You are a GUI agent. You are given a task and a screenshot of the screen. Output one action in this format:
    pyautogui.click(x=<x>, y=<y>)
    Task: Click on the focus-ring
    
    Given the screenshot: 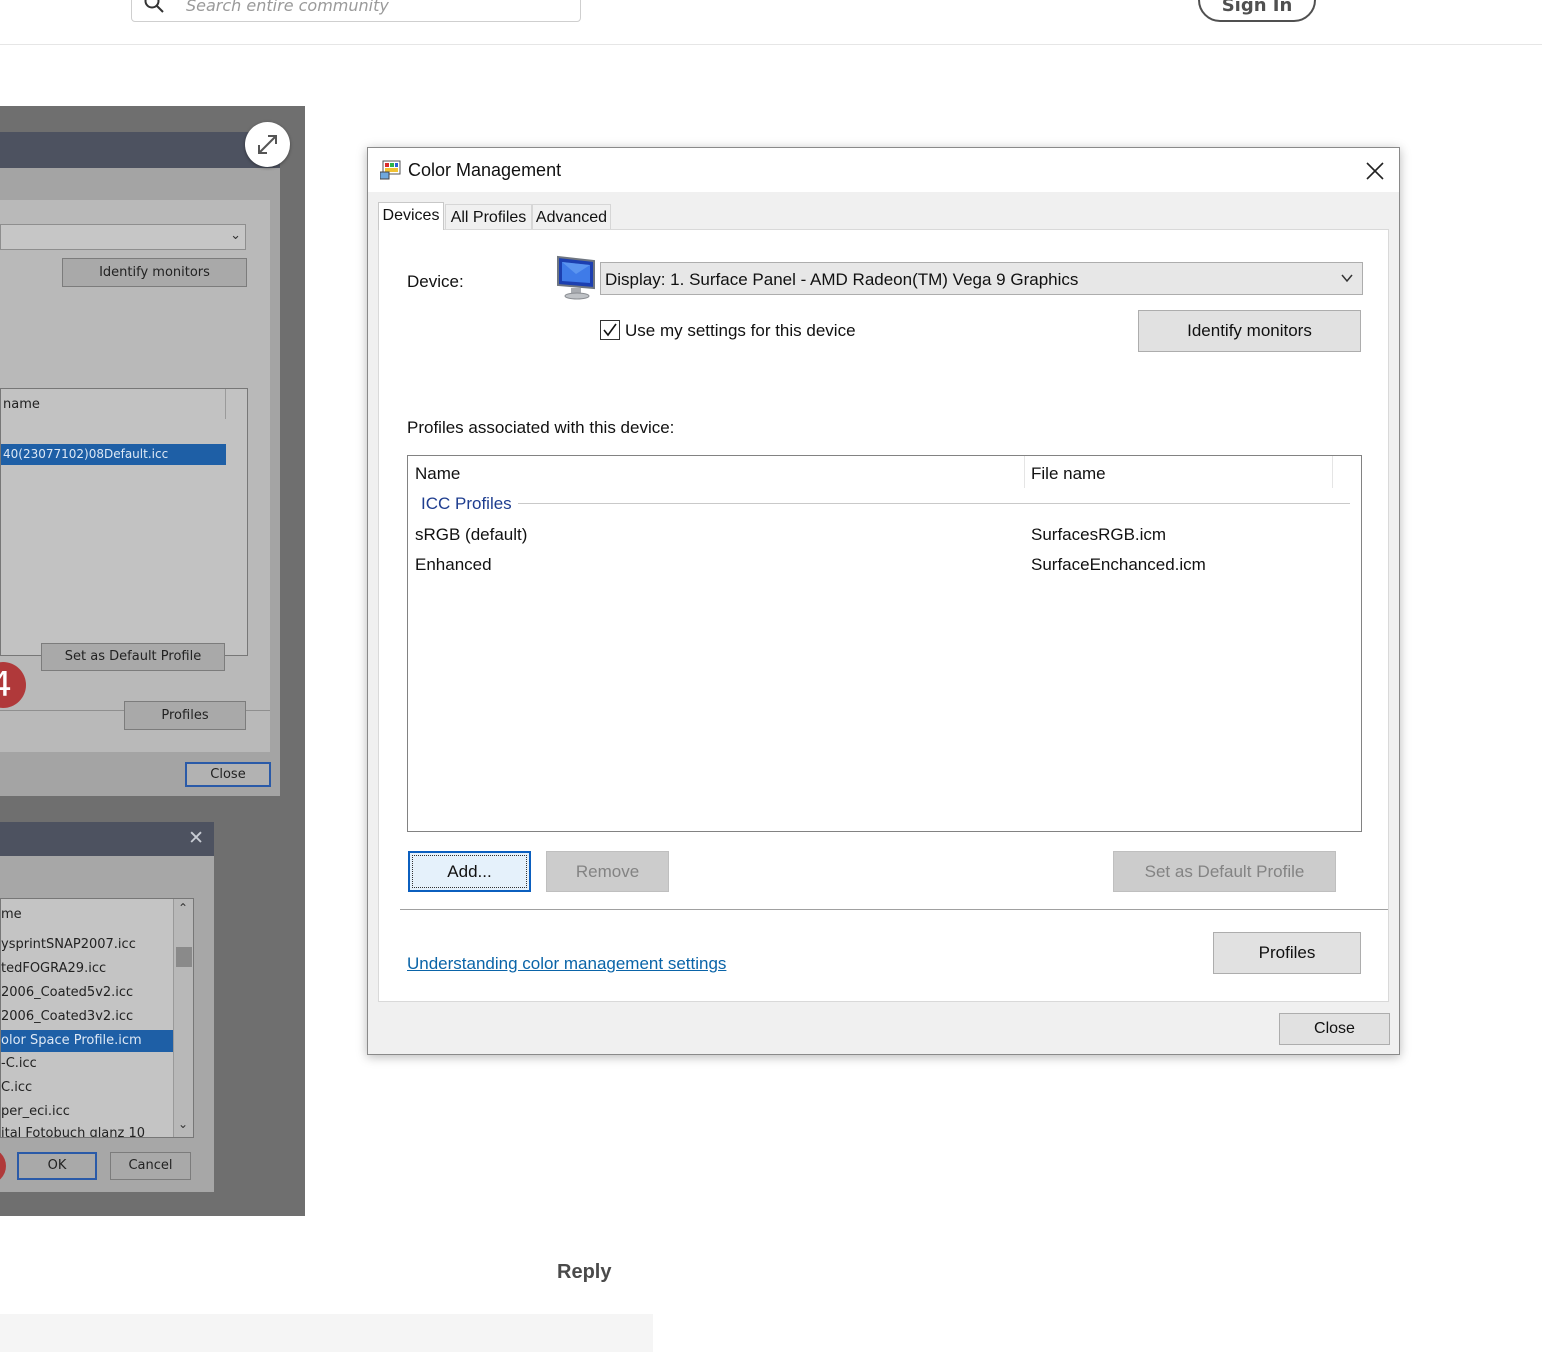 What is the action you would take?
    pyautogui.click(x=469, y=871)
    